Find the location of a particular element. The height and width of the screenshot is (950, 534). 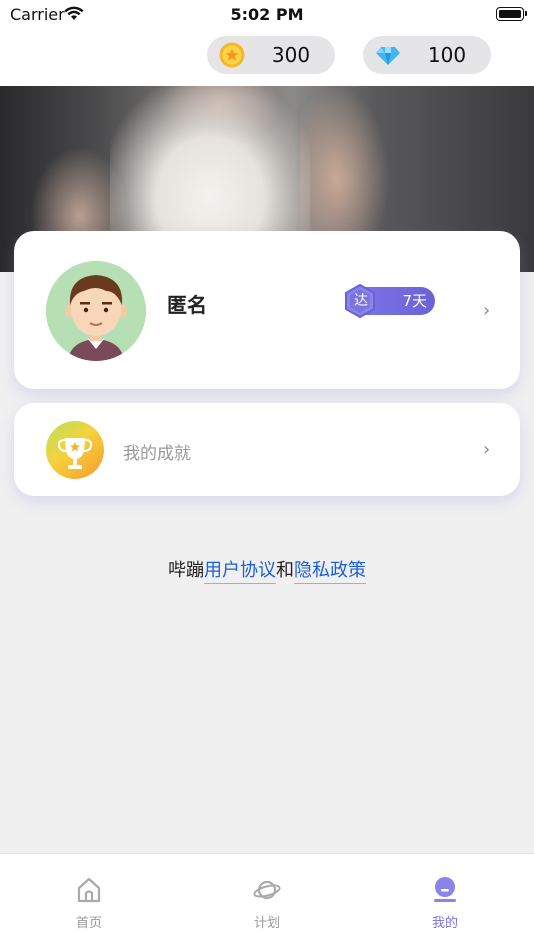

badge-days: 7天 is located at coordinates (414, 301).